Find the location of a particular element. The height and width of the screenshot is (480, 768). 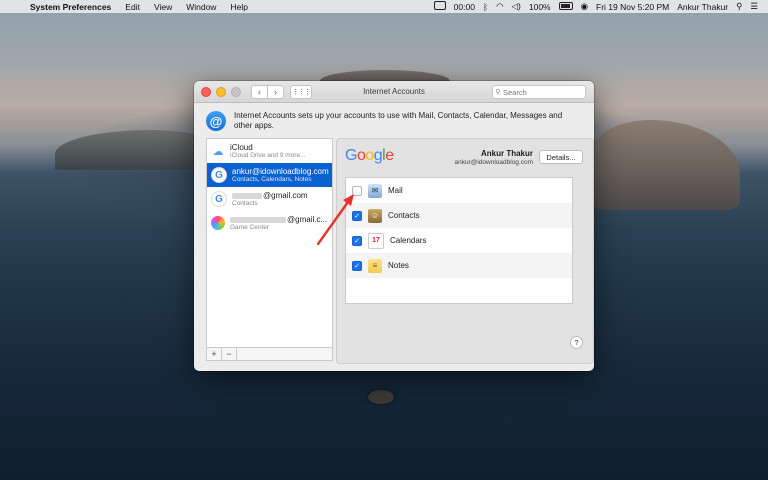

account-item-game-center: @gmail.c... Game Center is located at coordinates (269, 223).